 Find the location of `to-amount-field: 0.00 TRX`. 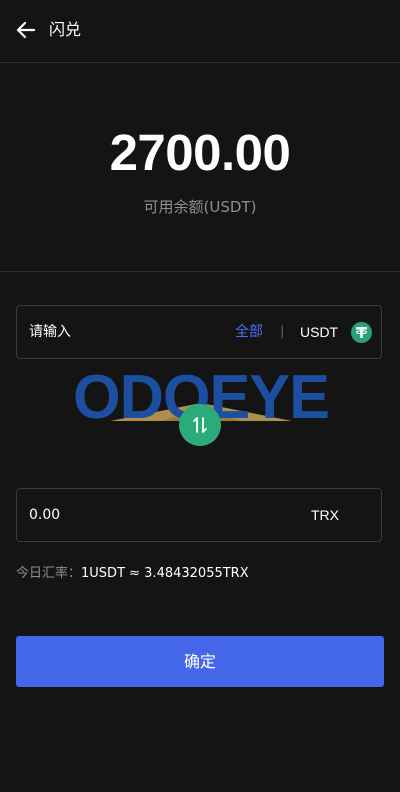

to-amount-field: 0.00 TRX is located at coordinates (199, 515).